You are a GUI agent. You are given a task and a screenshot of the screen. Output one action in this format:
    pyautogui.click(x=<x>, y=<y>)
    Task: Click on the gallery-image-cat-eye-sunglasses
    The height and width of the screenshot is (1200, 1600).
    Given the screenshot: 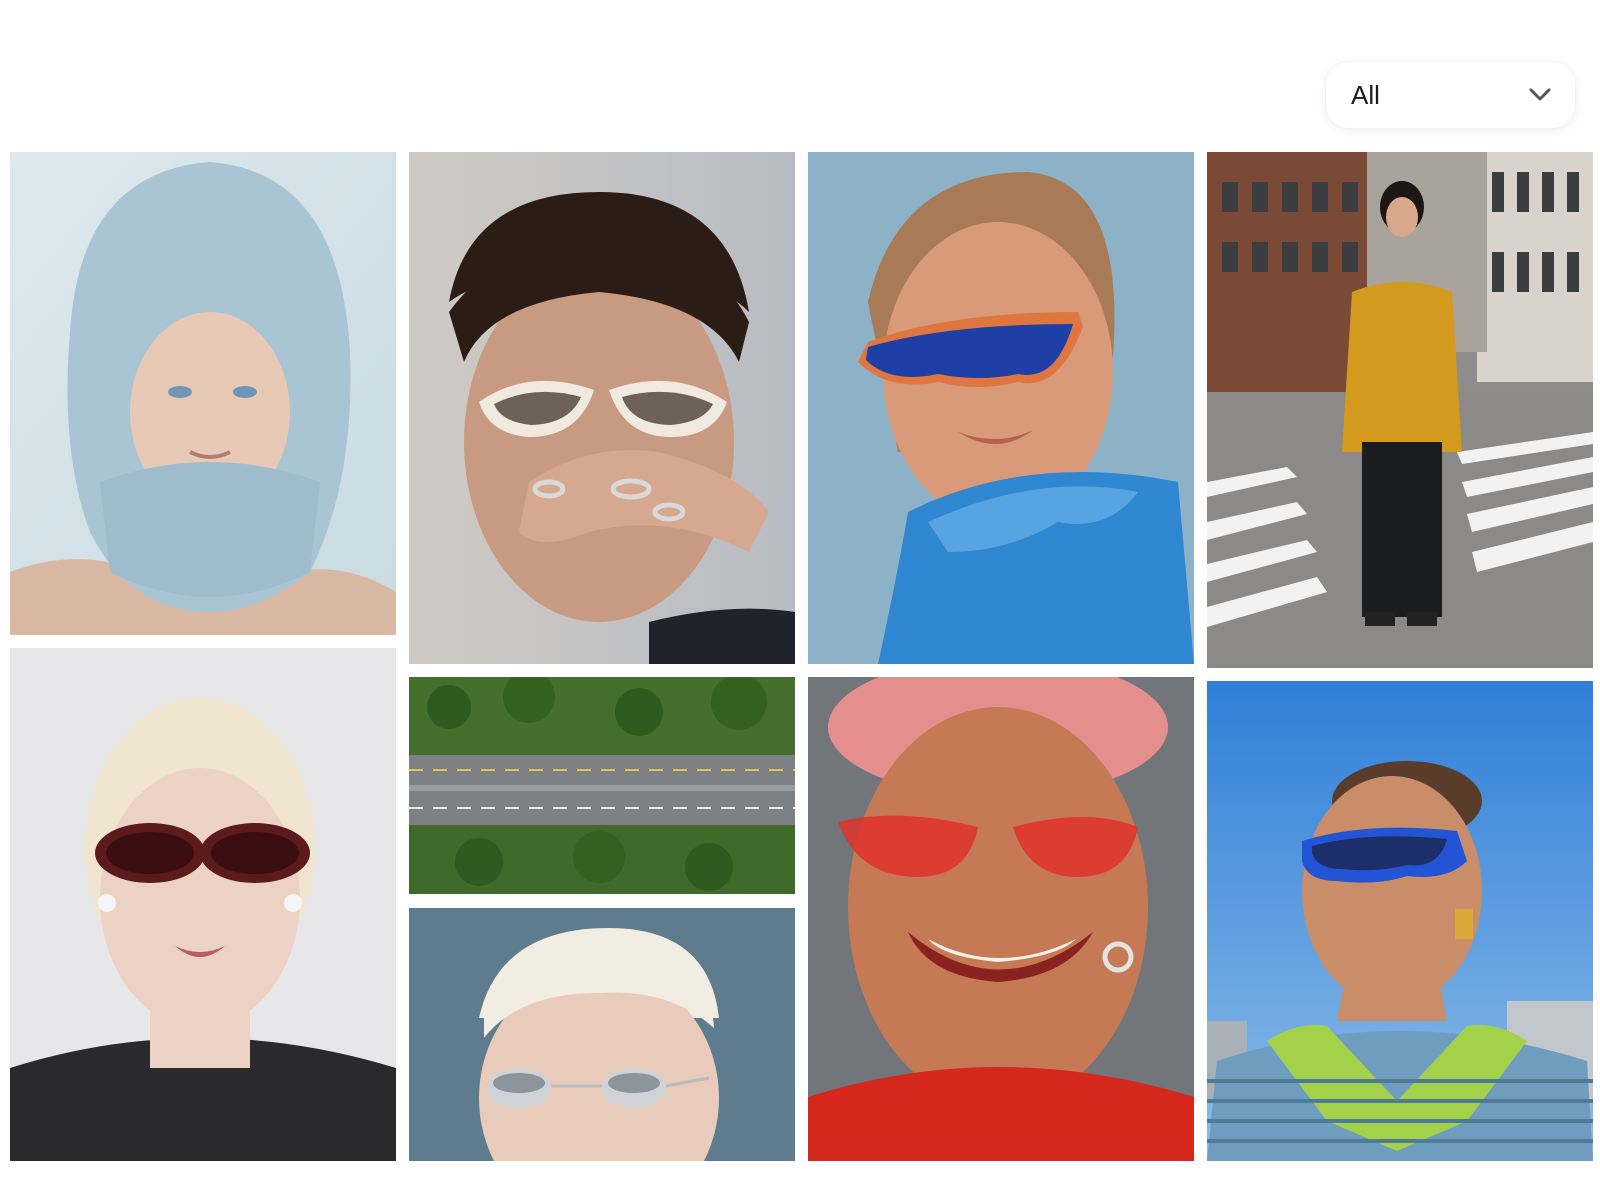 What is the action you would take?
    pyautogui.click(x=602, y=408)
    